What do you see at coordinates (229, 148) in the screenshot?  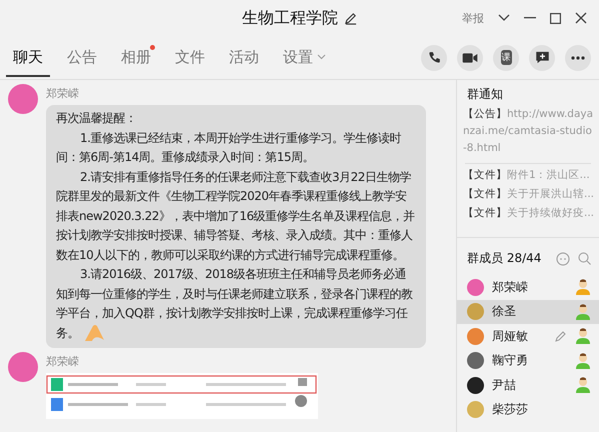 I see `message-text: 1.重修选课已经结束，本周开始学生进行重修学习。学生修读时间：第6周-第14周。重修成绩录入时间：第15周。` at bounding box center [229, 148].